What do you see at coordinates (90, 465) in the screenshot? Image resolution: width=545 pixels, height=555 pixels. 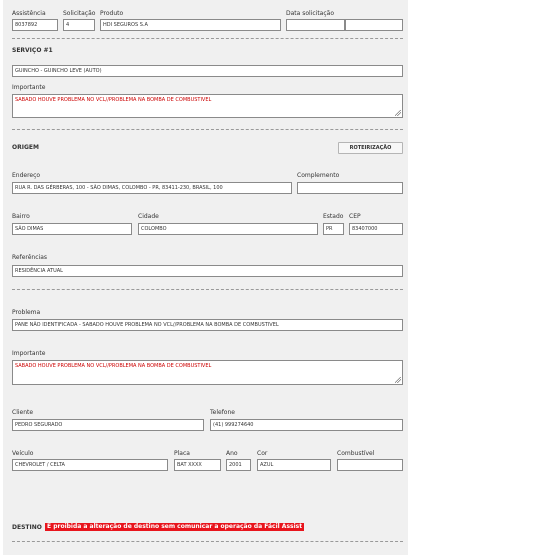 I see `veiculo-field: CHEVROLET / CELTA` at bounding box center [90, 465].